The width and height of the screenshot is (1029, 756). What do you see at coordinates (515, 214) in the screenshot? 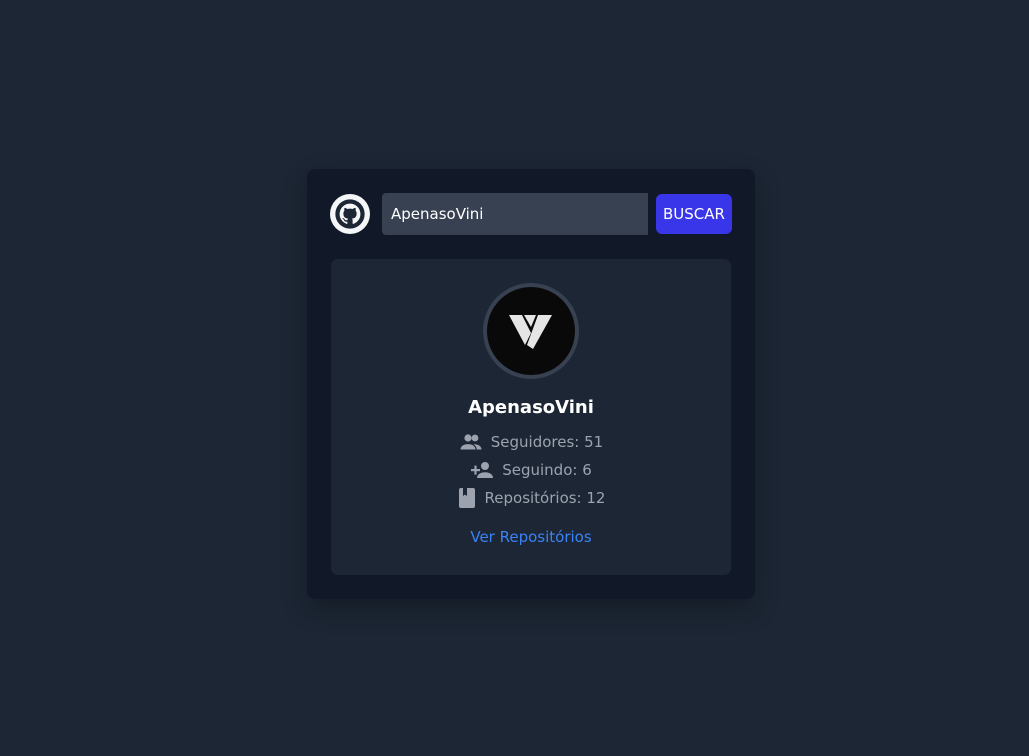
I see `search-input` at bounding box center [515, 214].